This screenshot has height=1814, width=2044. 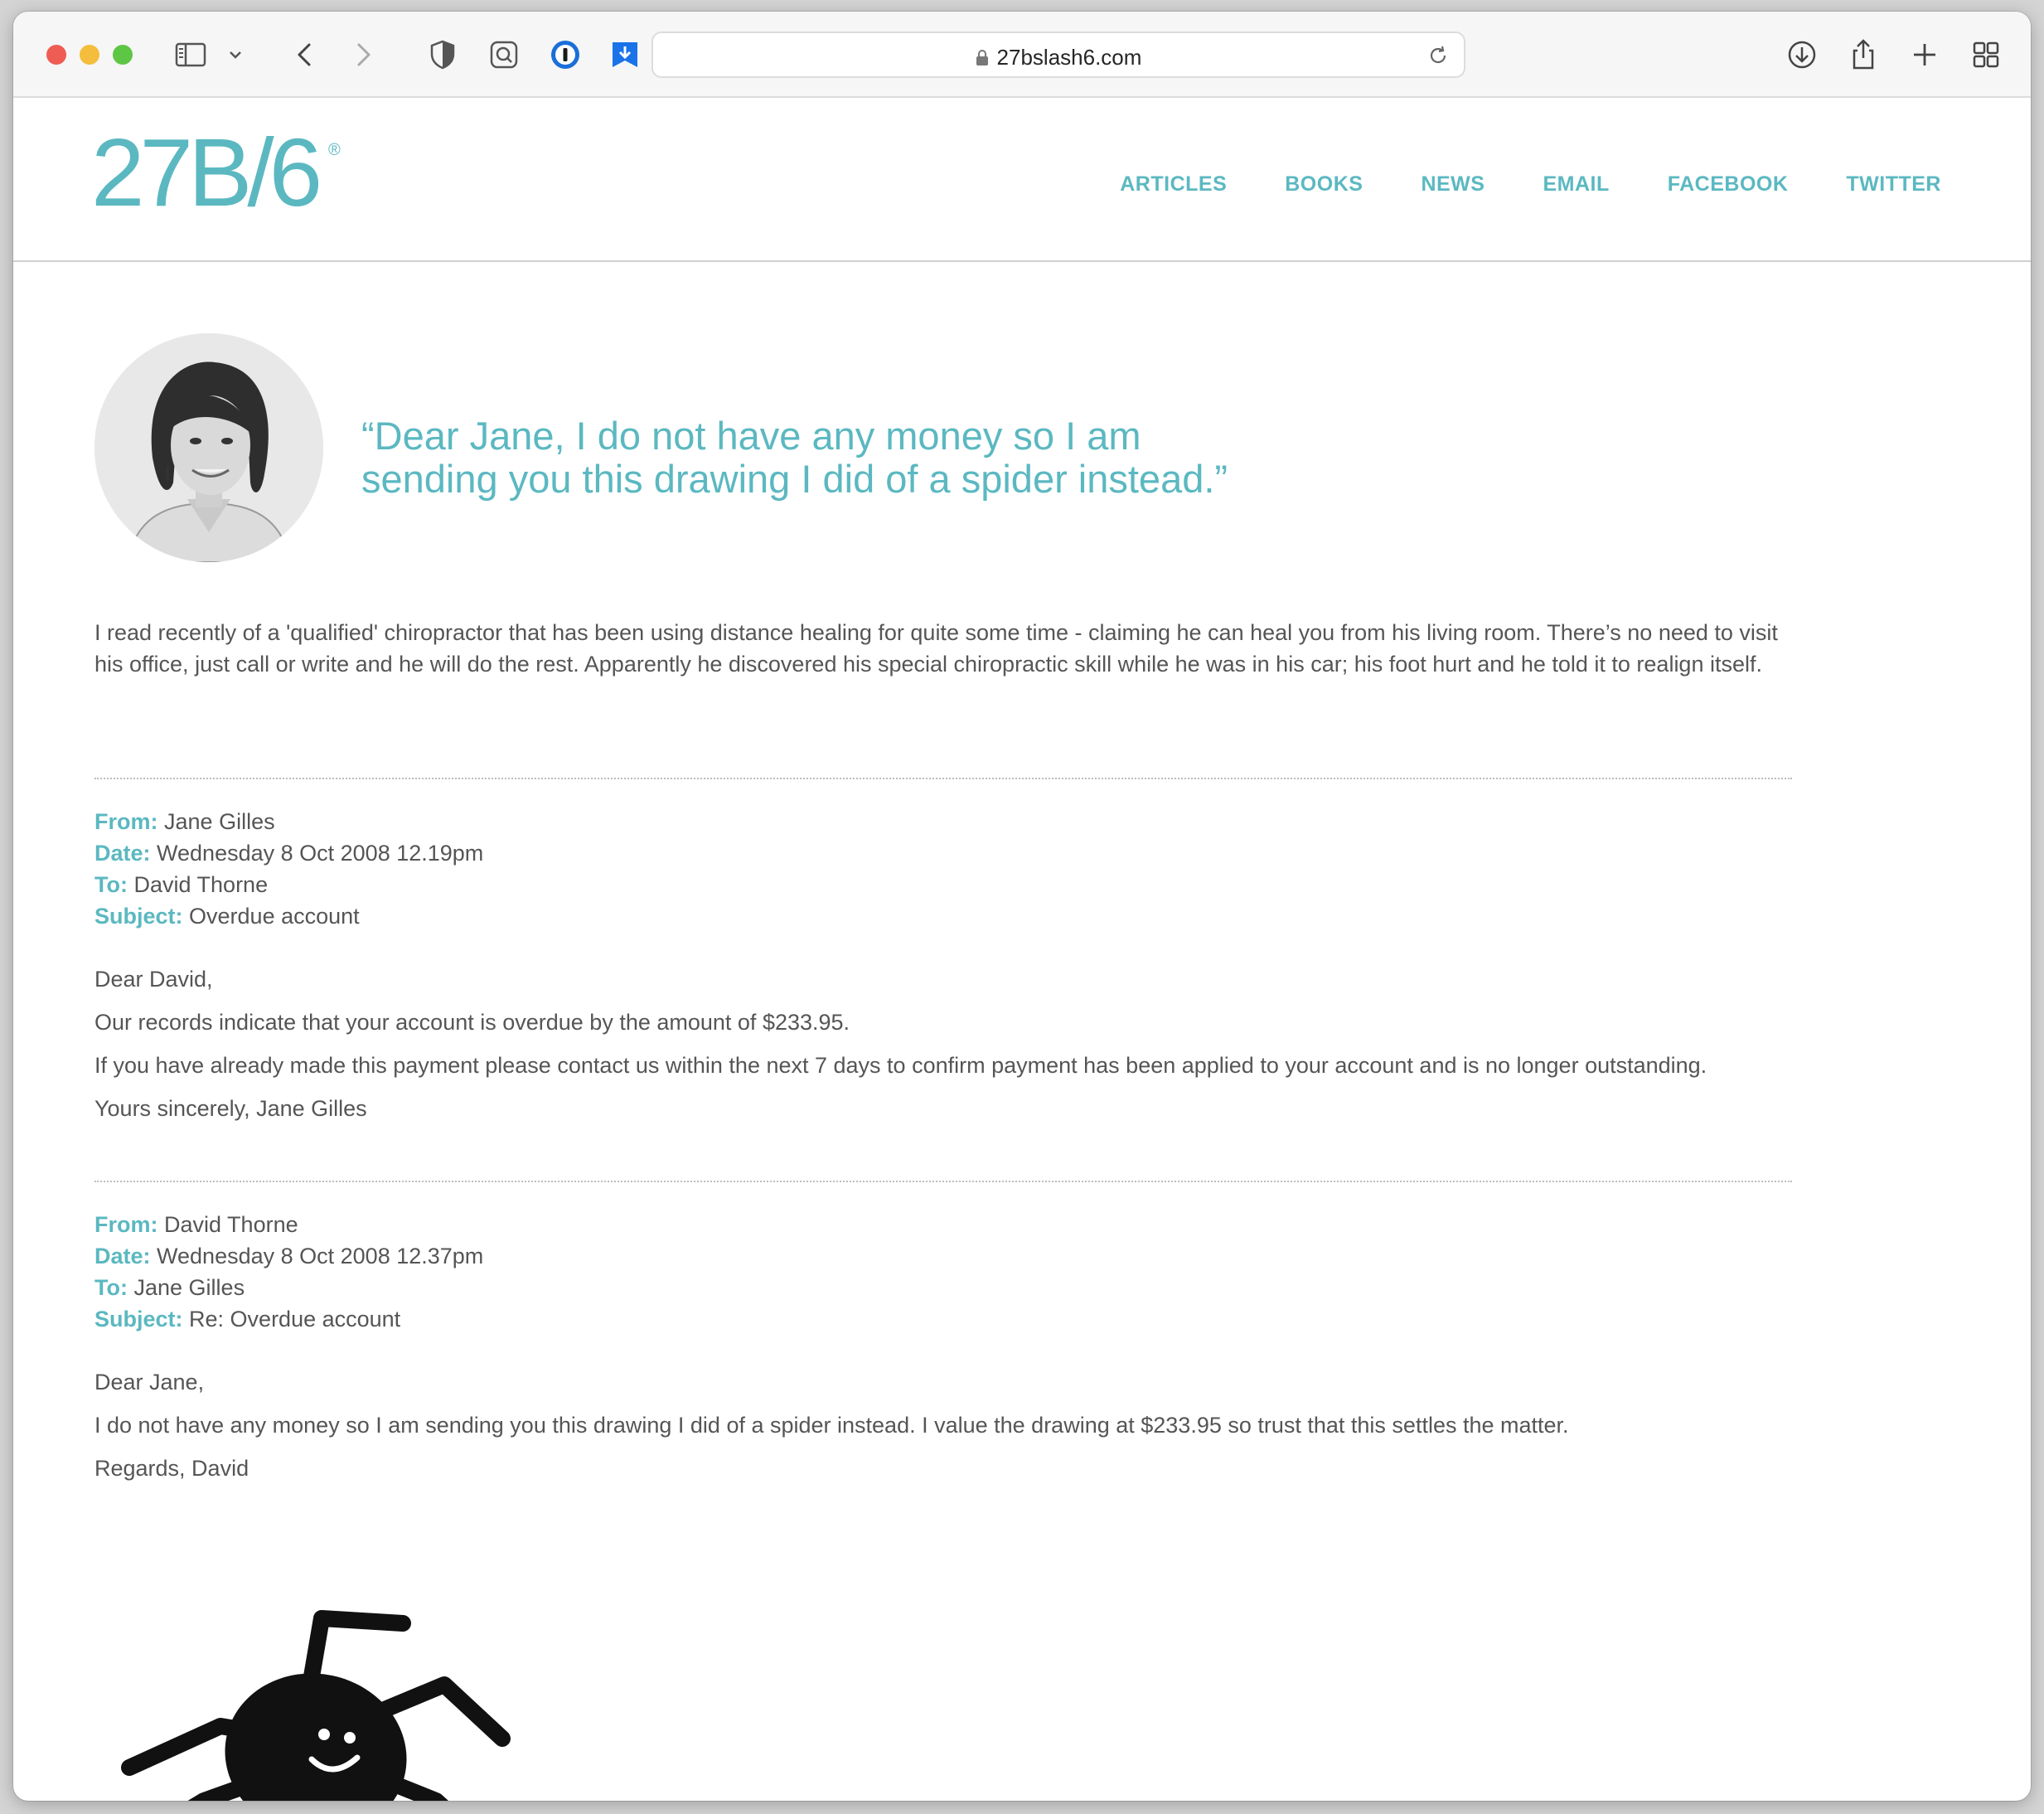 I want to click on to-value: David Thorne, so click(x=201, y=884).